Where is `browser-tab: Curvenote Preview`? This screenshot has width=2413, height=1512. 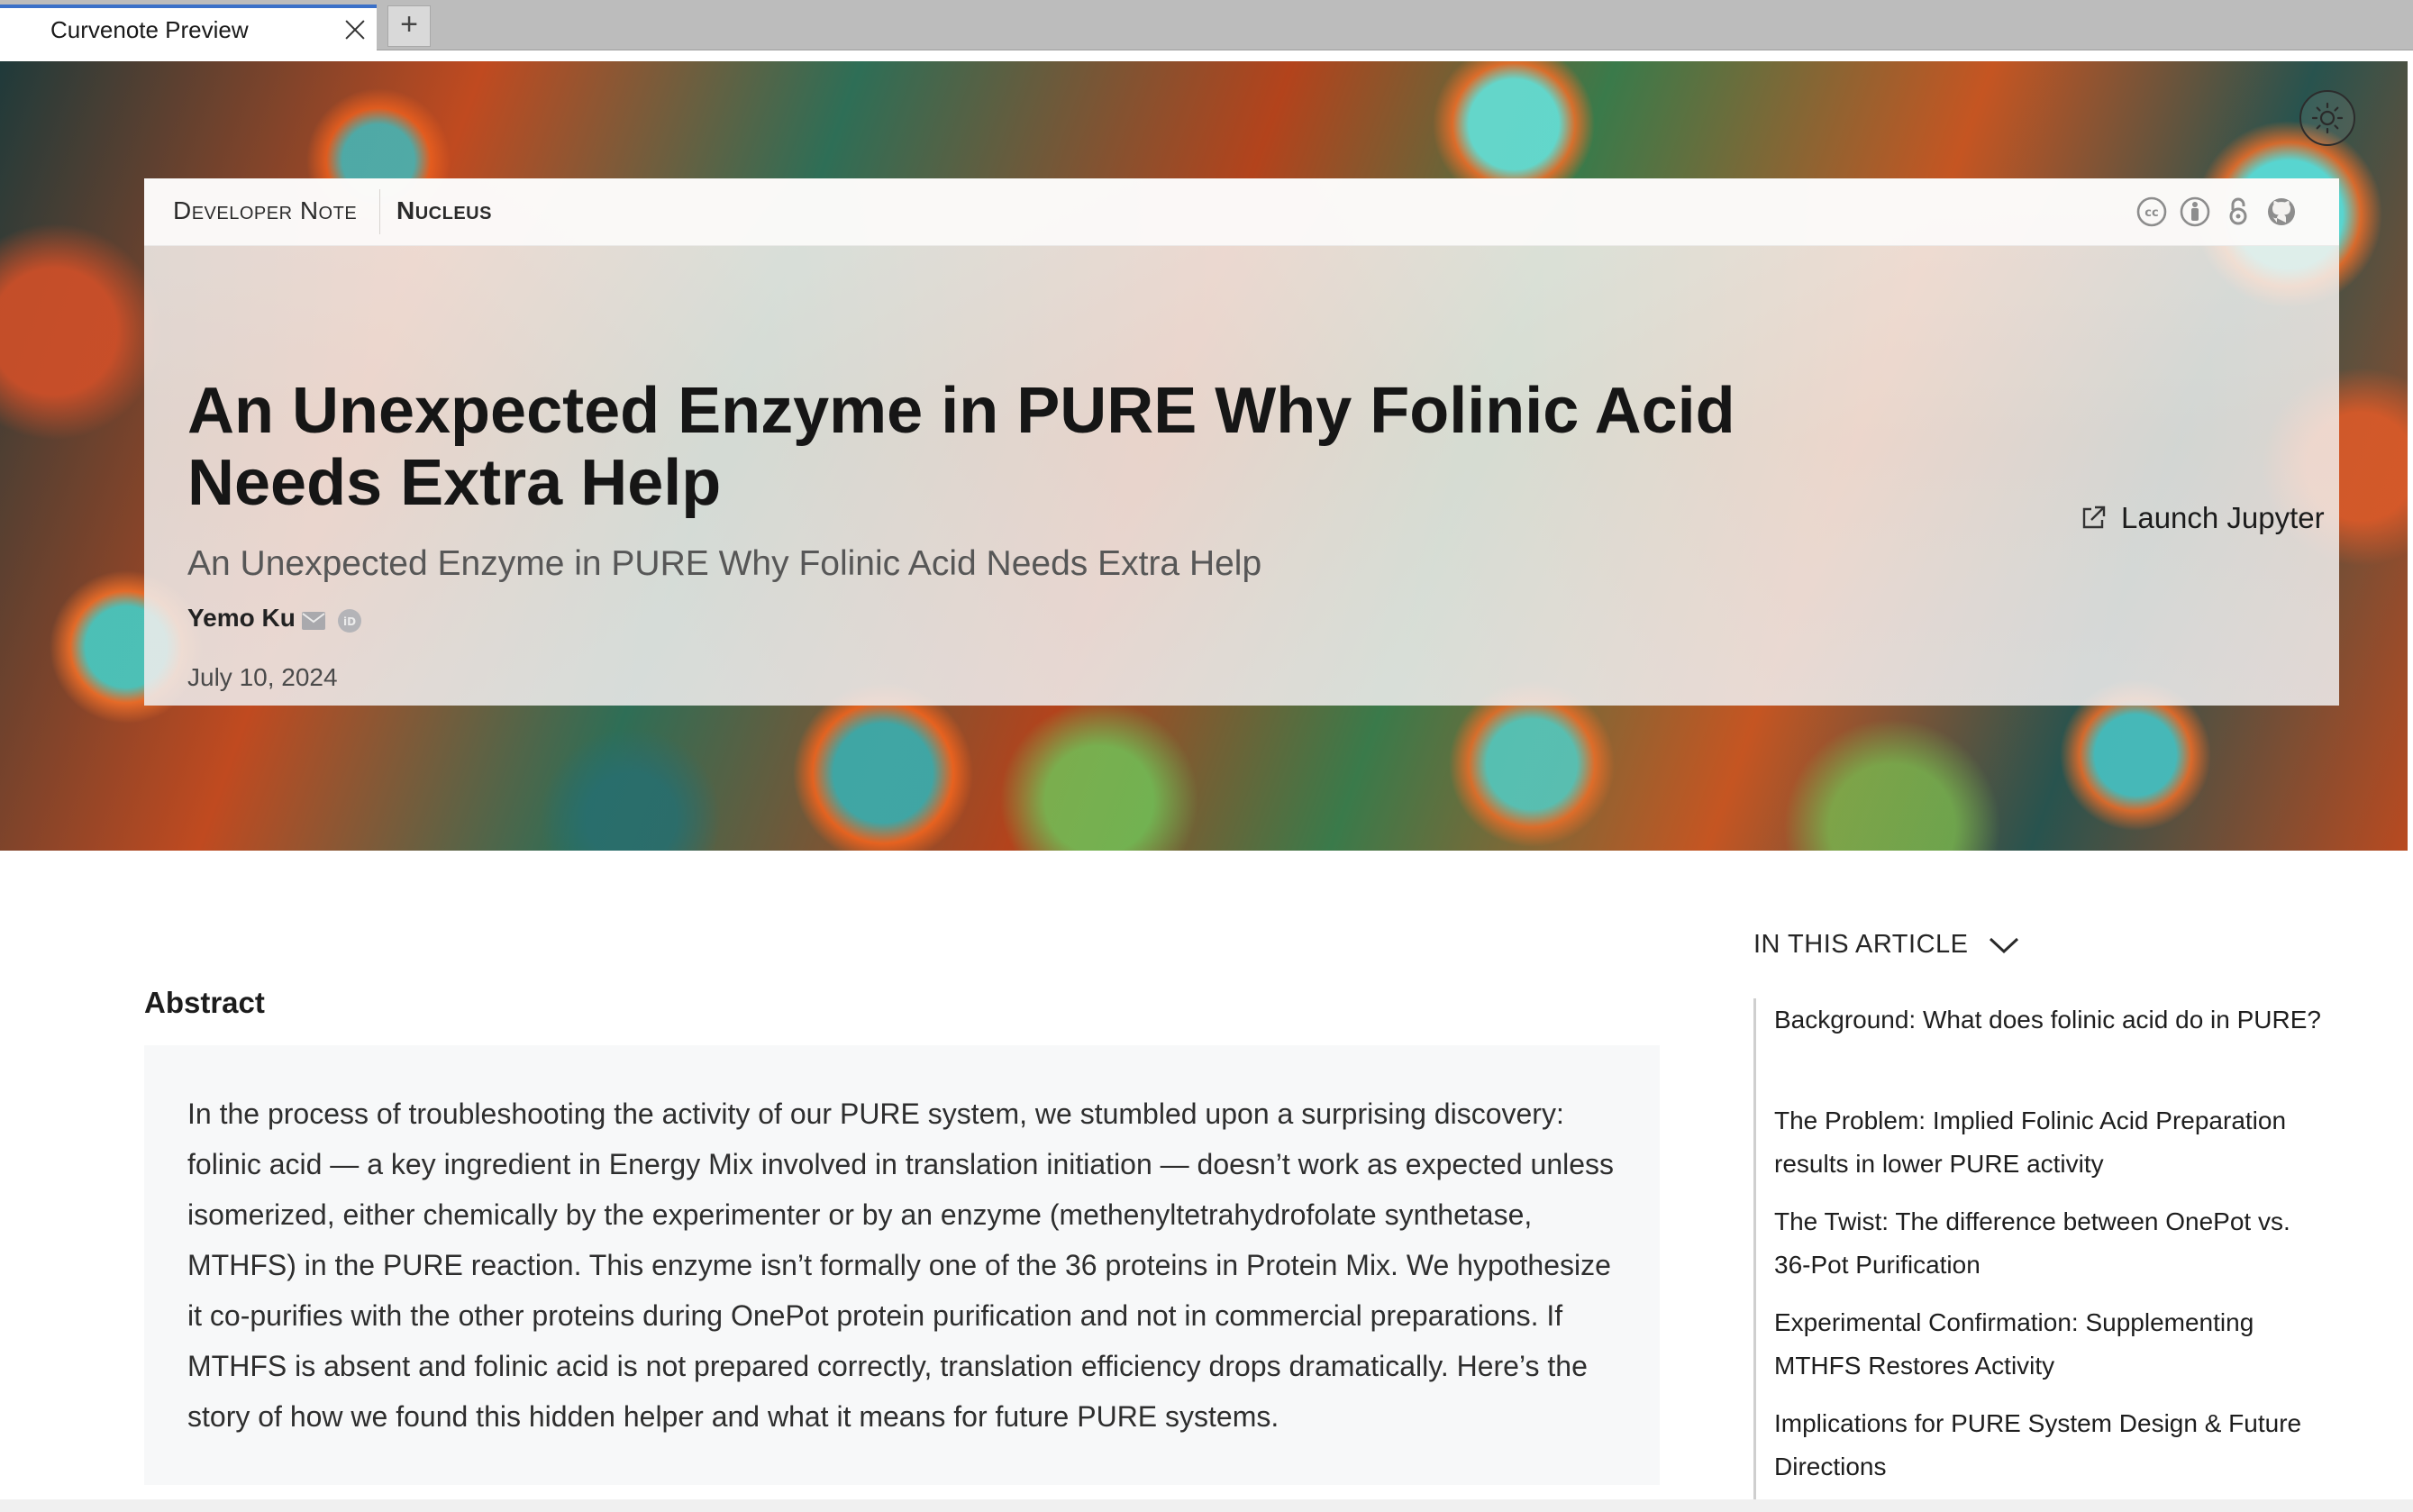
browser-tab: Curvenote Preview is located at coordinates (188, 27).